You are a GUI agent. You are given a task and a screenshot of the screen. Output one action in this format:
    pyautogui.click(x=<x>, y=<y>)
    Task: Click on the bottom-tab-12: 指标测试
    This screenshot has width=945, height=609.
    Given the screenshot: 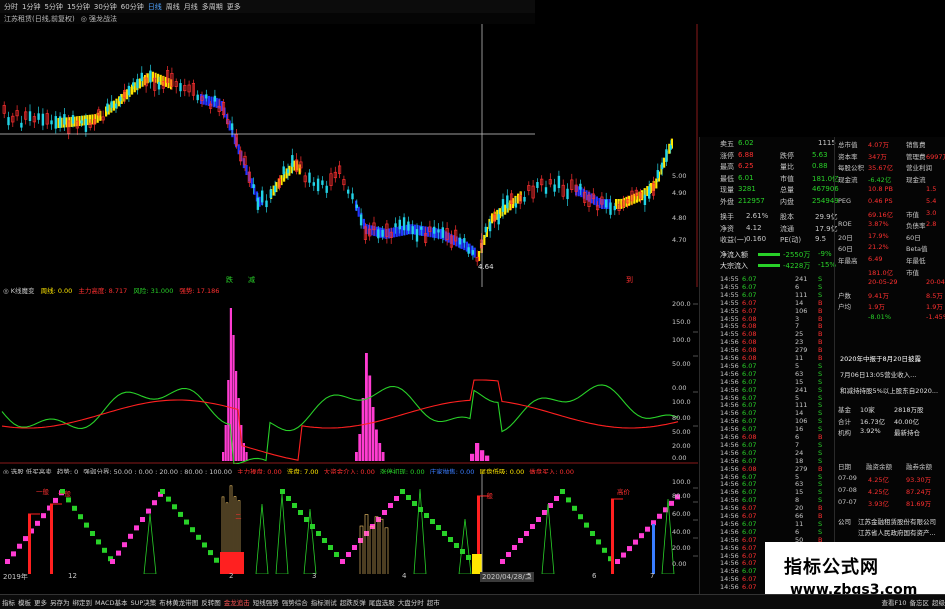 What is the action you would take?
    pyautogui.click(x=324, y=602)
    